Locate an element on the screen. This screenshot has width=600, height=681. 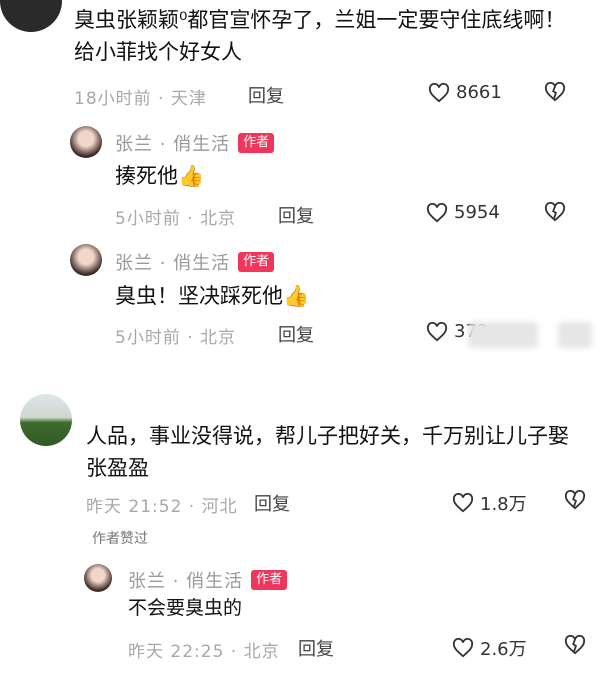
like-count: 1.8万 is located at coordinates (503, 504).